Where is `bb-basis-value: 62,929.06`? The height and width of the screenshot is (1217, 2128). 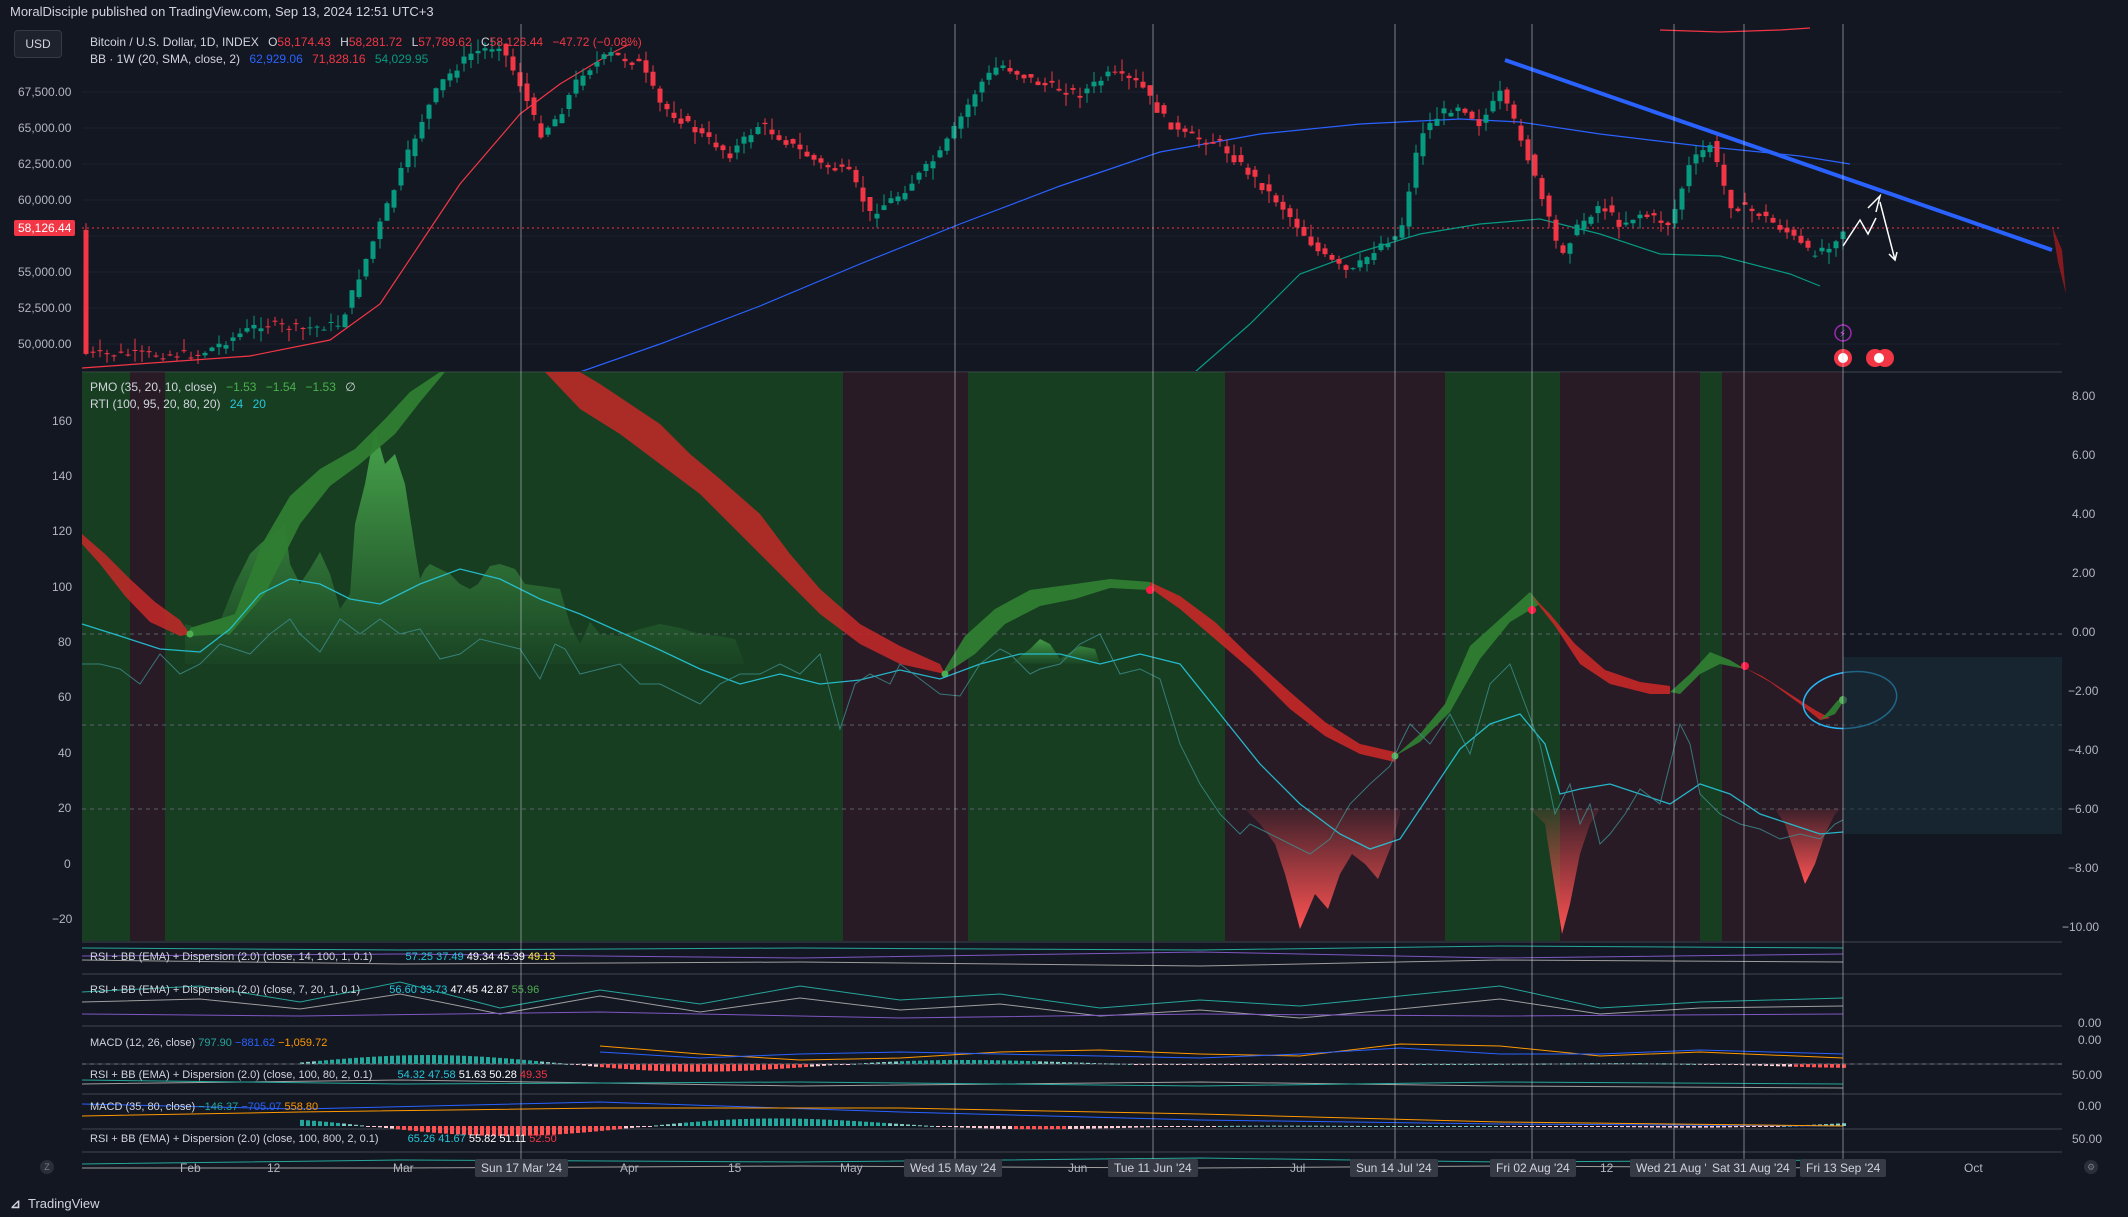 bb-basis-value: 62,929.06 is located at coordinates (276, 59).